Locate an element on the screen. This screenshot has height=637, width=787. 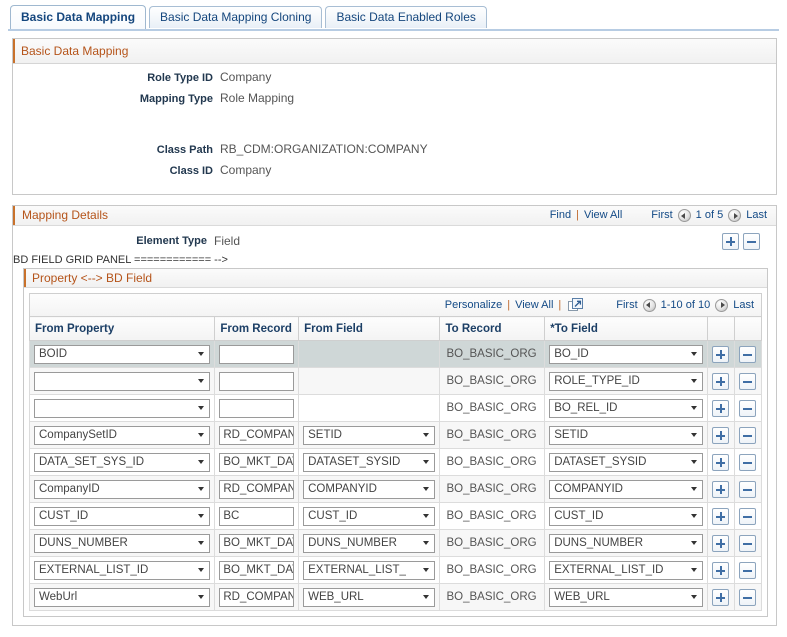
to-field-select: COMPANYID is located at coordinates (626, 489).